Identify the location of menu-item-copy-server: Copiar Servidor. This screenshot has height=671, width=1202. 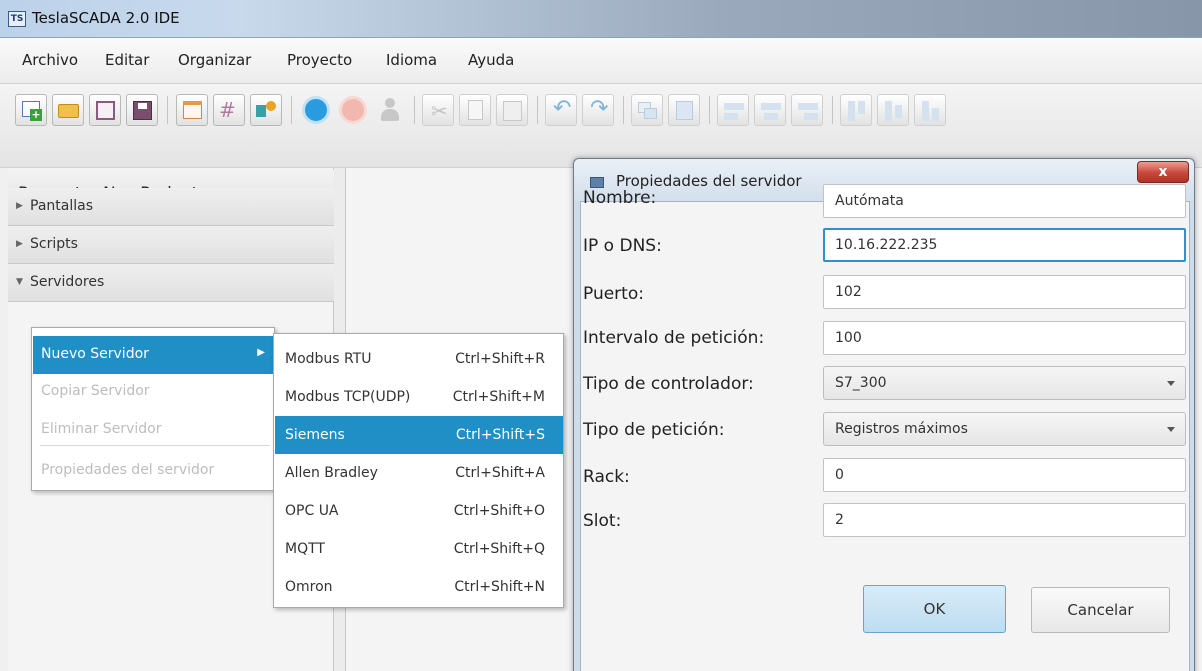
(153, 392).